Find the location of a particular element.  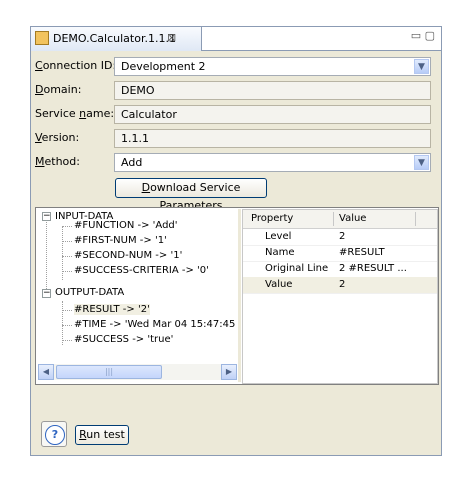

connection-value: Development 2 is located at coordinates (163, 66).